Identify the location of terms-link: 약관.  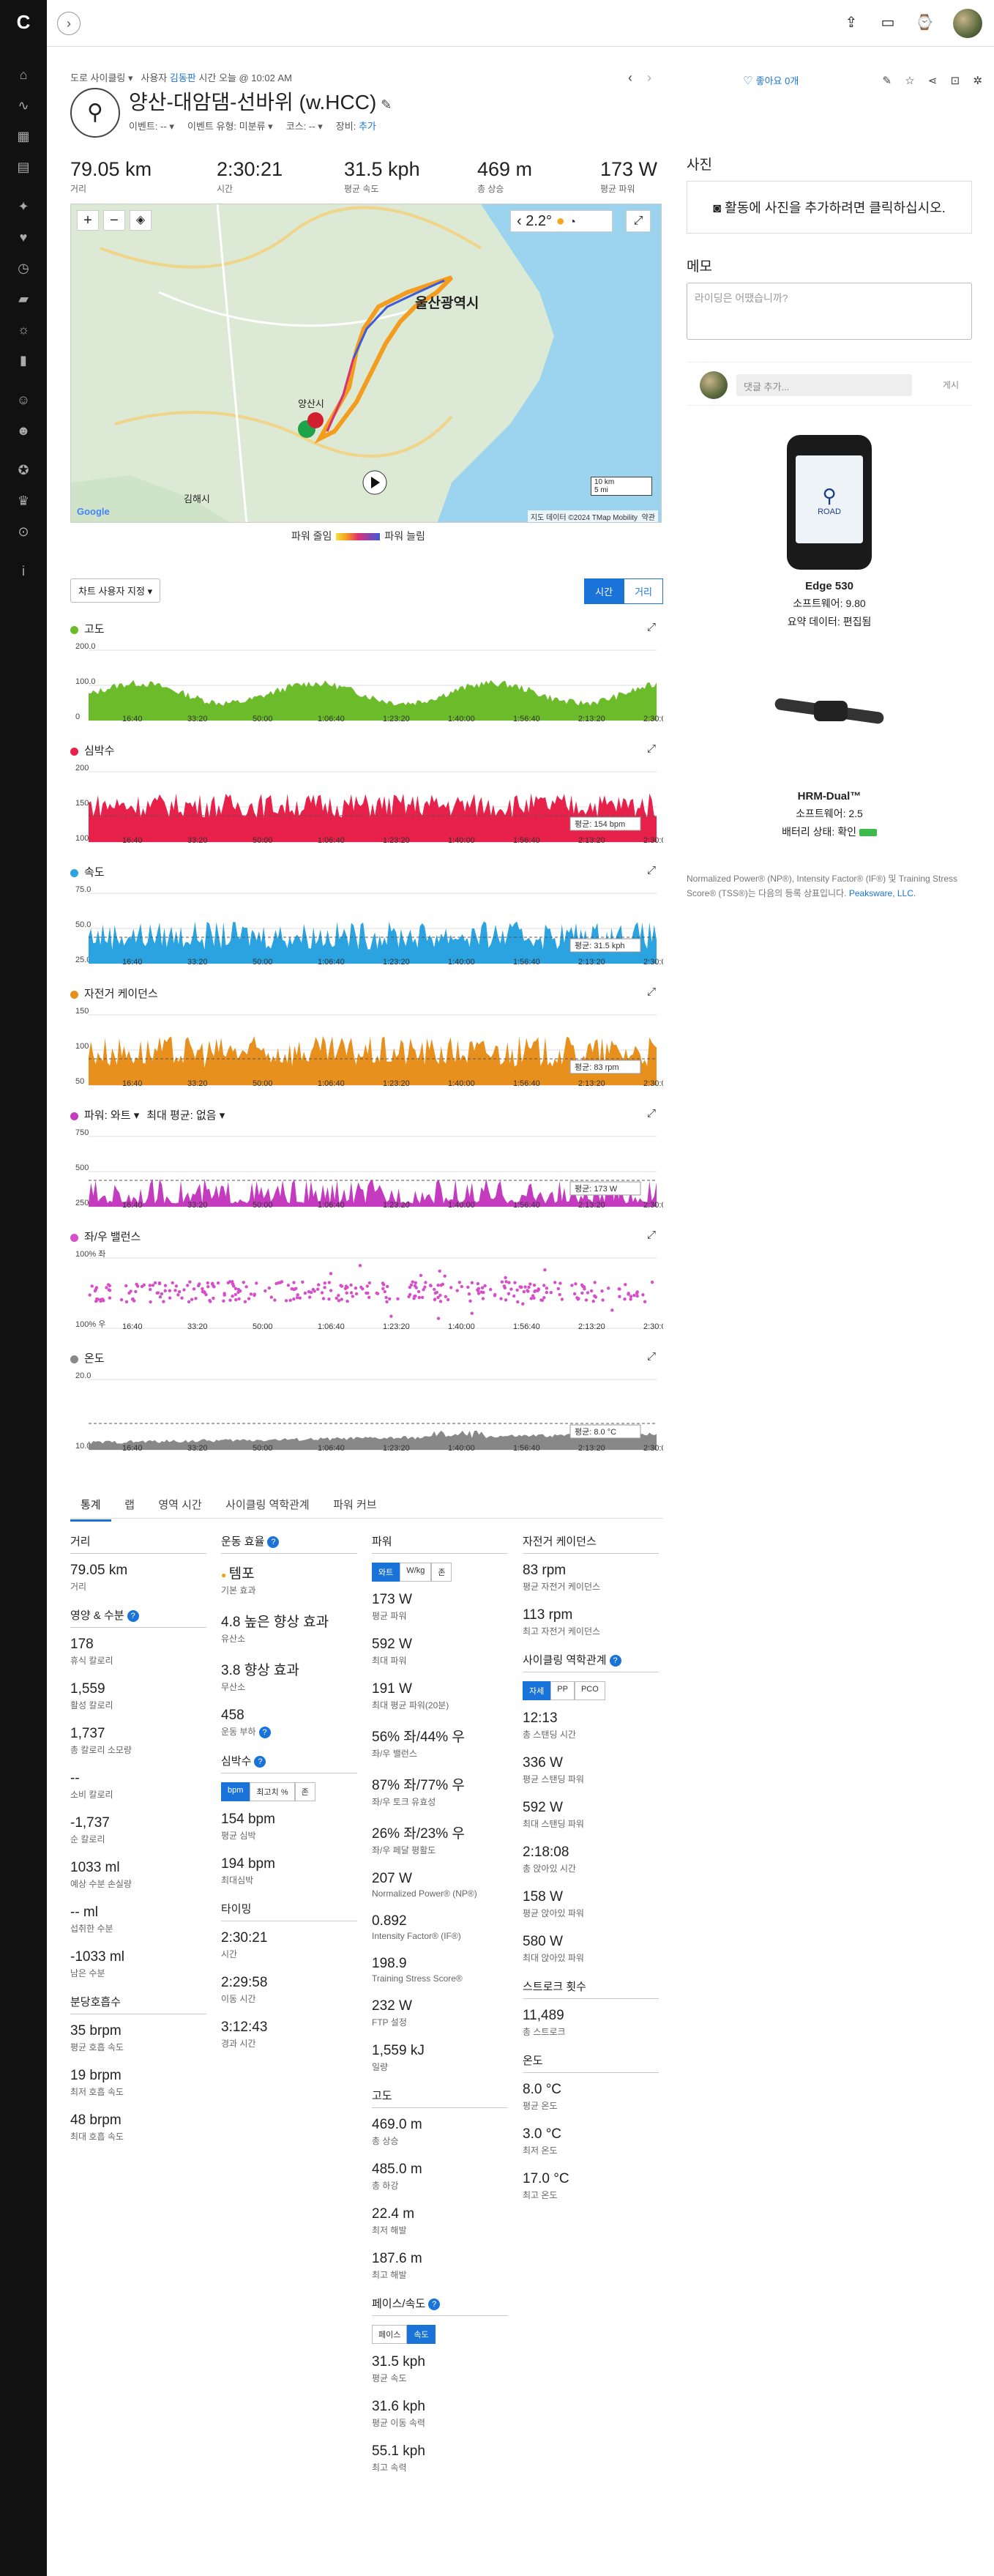
(648, 518).